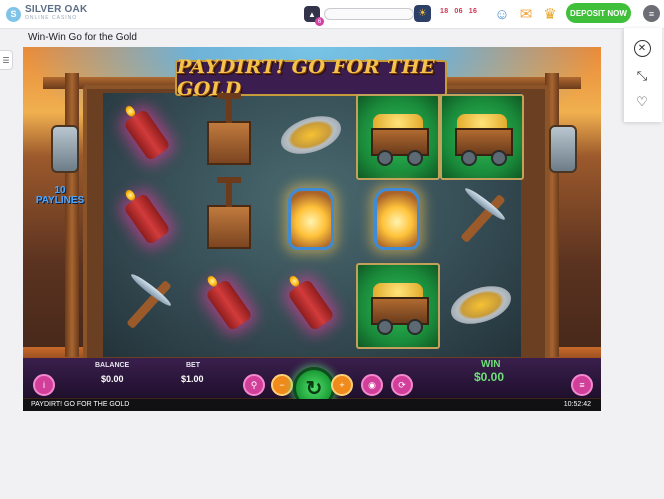 The width and height of the screenshot is (664, 499). I want to click on left-post, so click(72, 215).